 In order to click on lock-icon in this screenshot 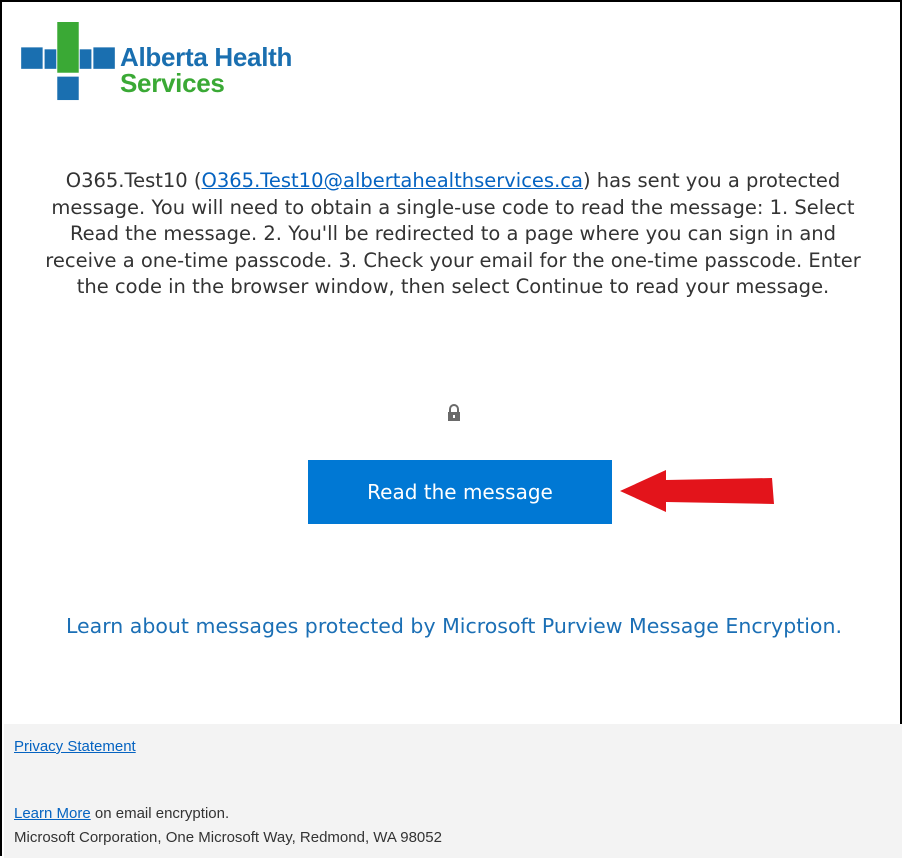, I will do `click(454, 412)`.